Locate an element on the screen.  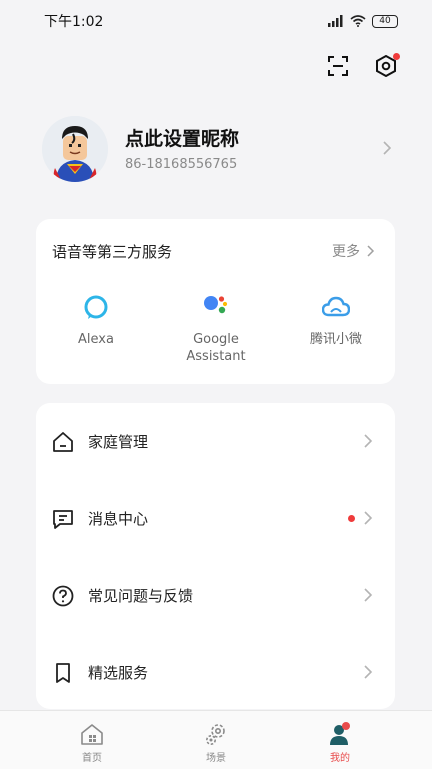
menu-item-message-center: 消息中心 is located at coordinates (215, 518).